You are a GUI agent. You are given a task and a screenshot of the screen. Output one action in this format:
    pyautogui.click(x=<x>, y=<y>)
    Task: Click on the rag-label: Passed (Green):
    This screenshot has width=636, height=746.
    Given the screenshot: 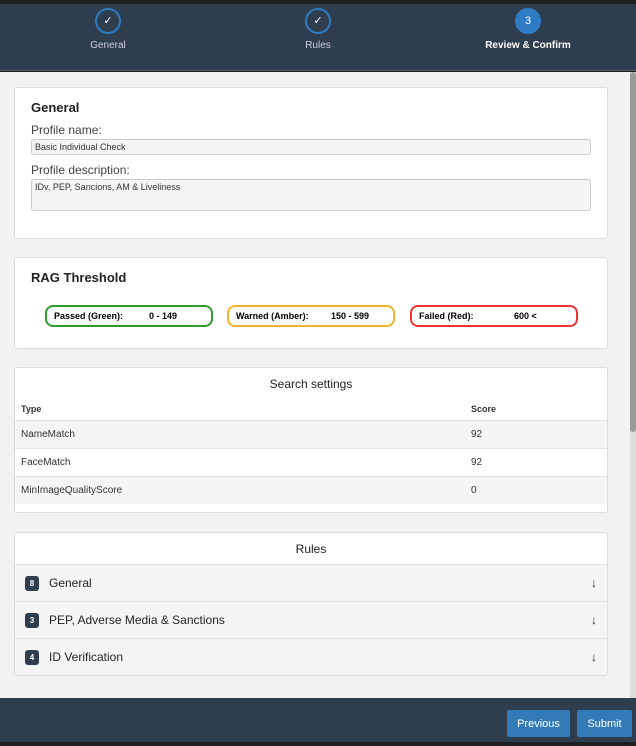 What is the action you would take?
    pyautogui.click(x=89, y=316)
    